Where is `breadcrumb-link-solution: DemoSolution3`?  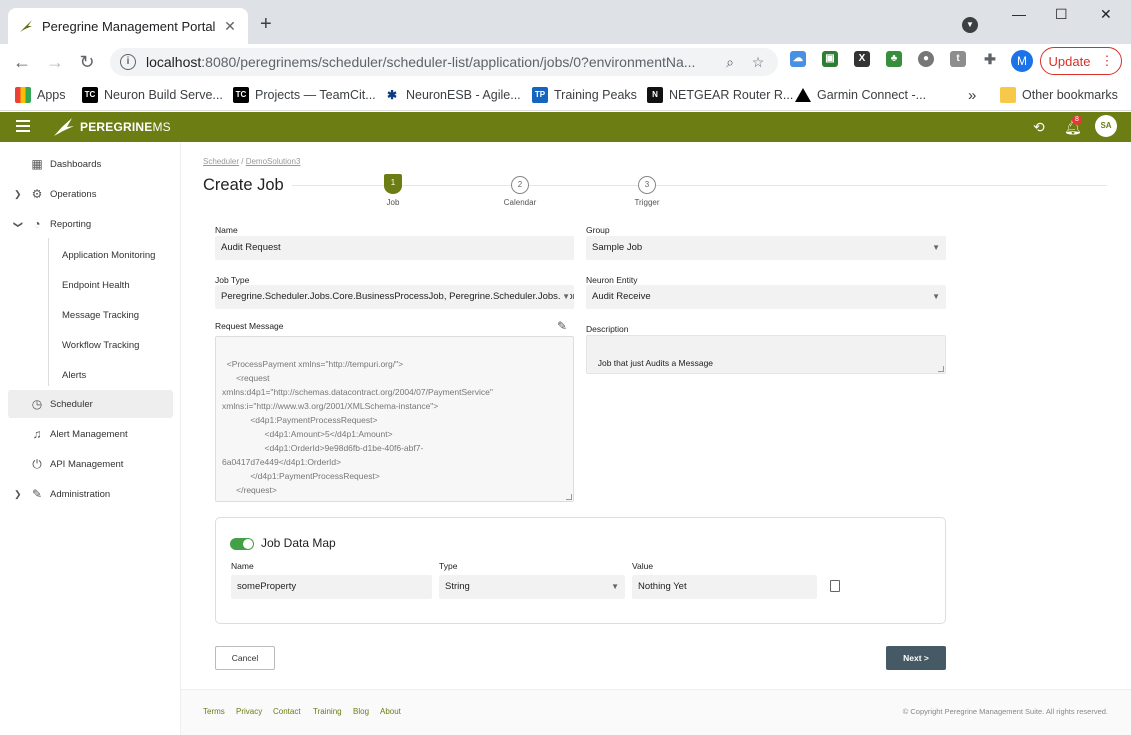
breadcrumb-link-solution: DemoSolution3 is located at coordinates (273, 161).